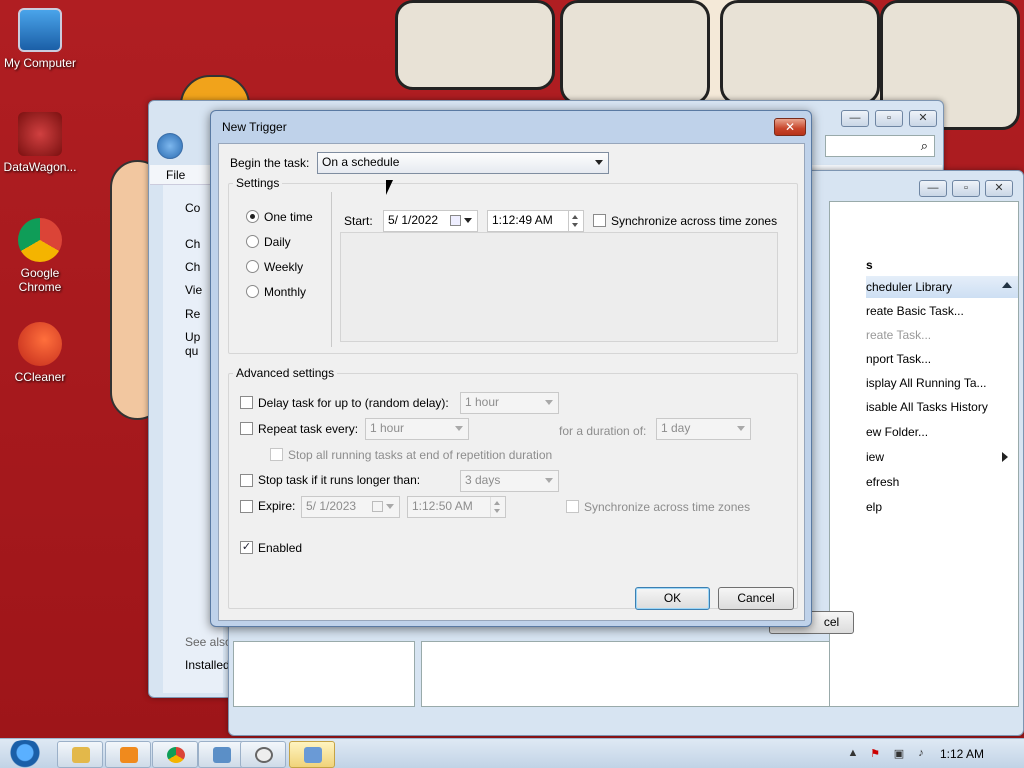 Image resolution: width=1024 pixels, height=768 pixels. Describe the element at coordinates (40, 134) in the screenshot. I see `datawagon-icon` at that location.